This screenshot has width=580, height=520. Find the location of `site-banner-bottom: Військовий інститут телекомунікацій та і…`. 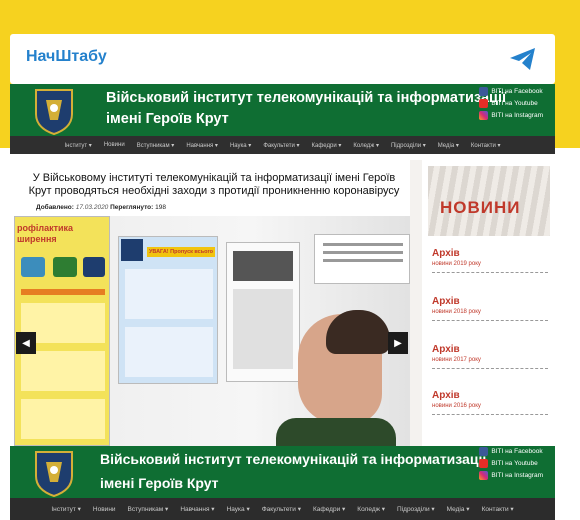

site-banner-bottom: Військовий інститут телекомунікацій та і… is located at coordinates (282, 472).